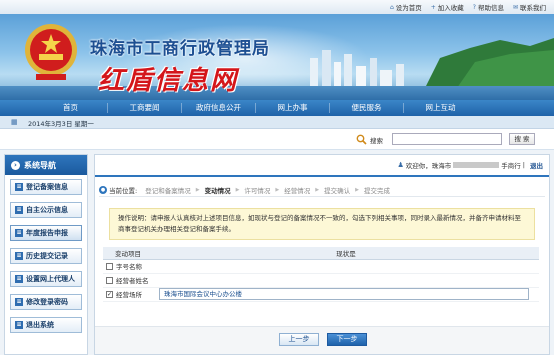 This screenshot has height=355, width=554. Describe the element at coordinates (168, 190) in the screenshot. I see `step-registration: 登记和备案情况` at that location.